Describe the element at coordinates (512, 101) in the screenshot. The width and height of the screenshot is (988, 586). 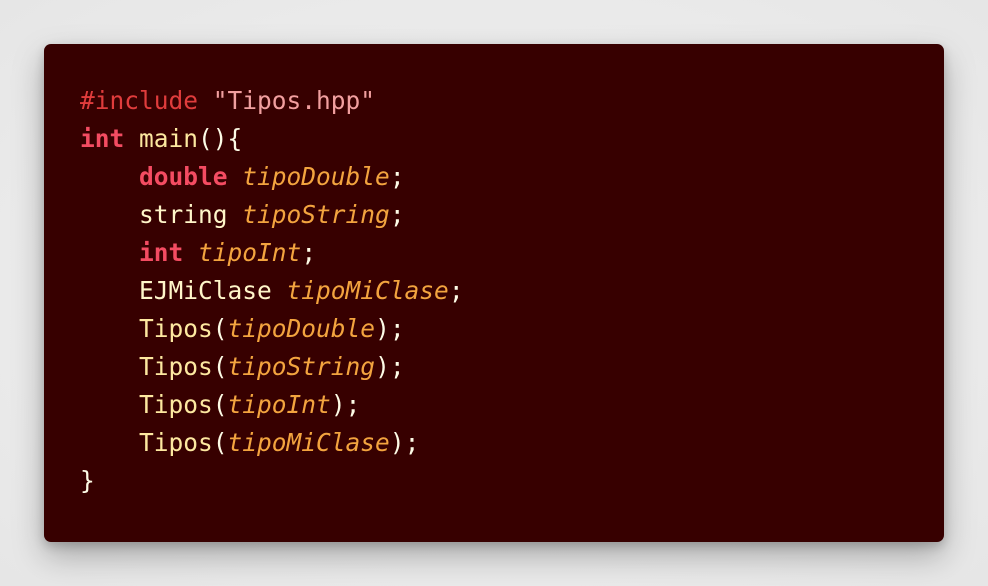
I see `code-line: #include "Tipos.hpp"` at that location.